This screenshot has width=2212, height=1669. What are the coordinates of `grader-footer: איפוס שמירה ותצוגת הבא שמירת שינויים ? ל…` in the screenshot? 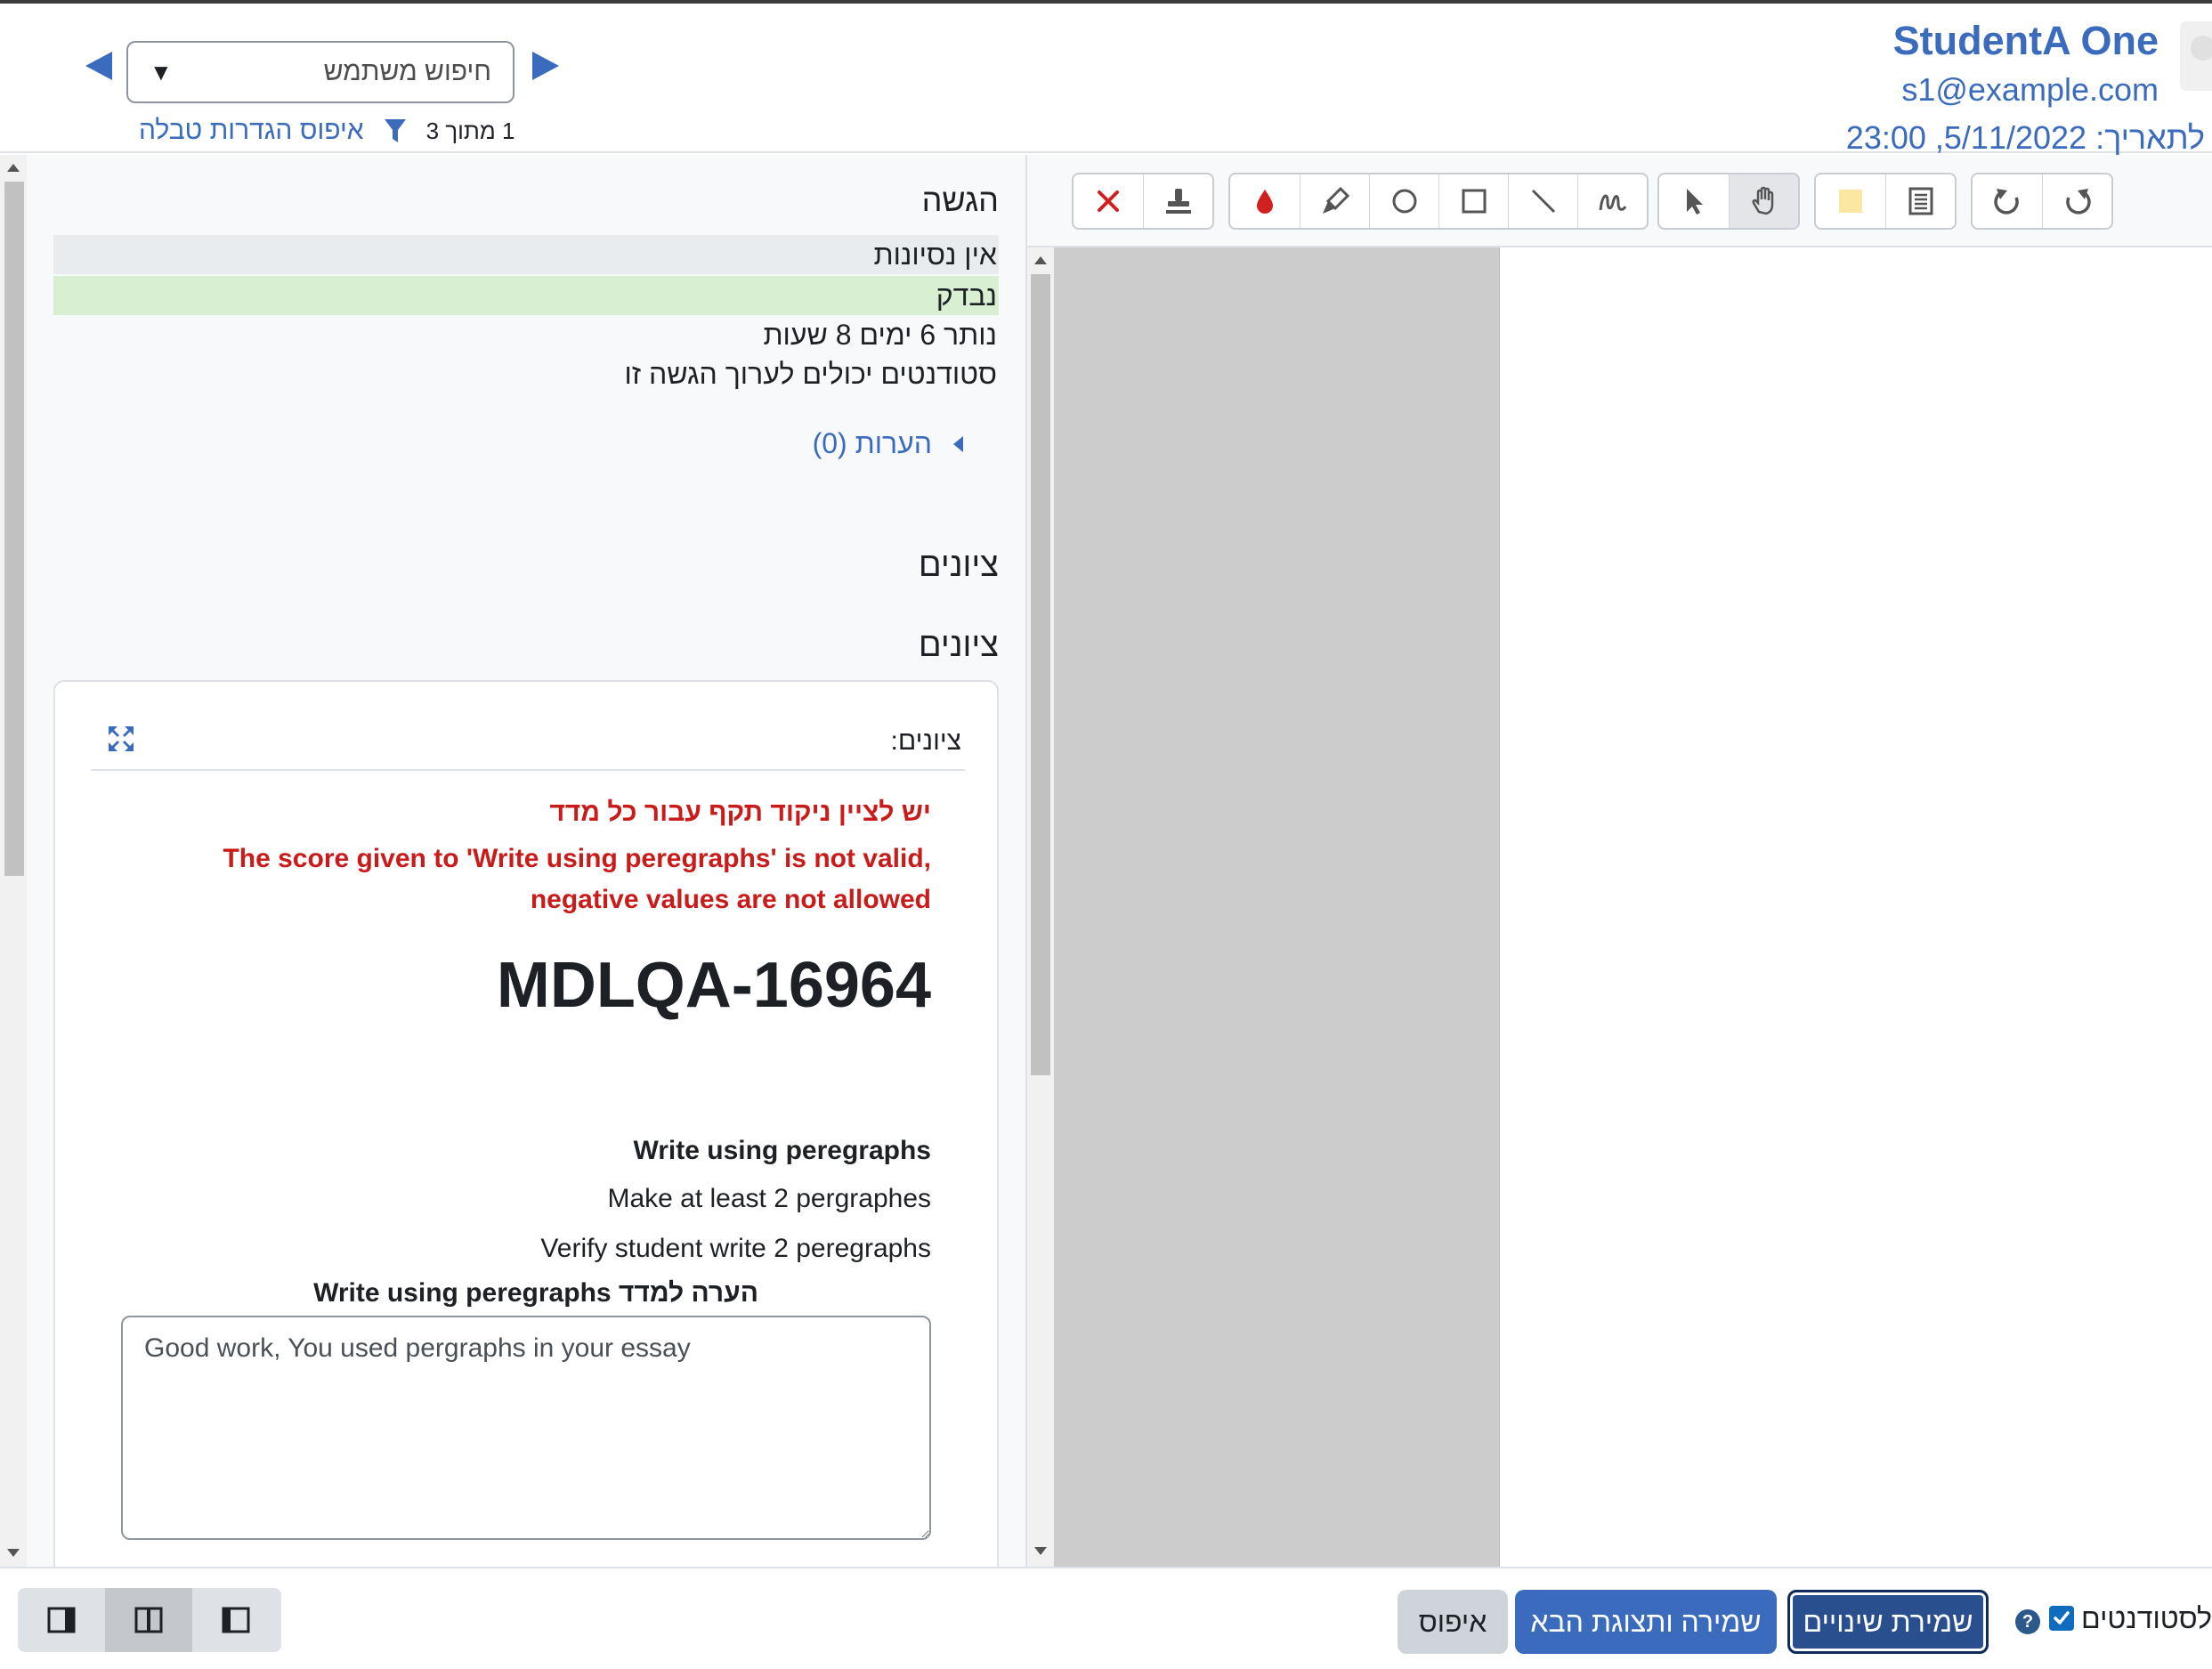 It's located at (1106, 1618).